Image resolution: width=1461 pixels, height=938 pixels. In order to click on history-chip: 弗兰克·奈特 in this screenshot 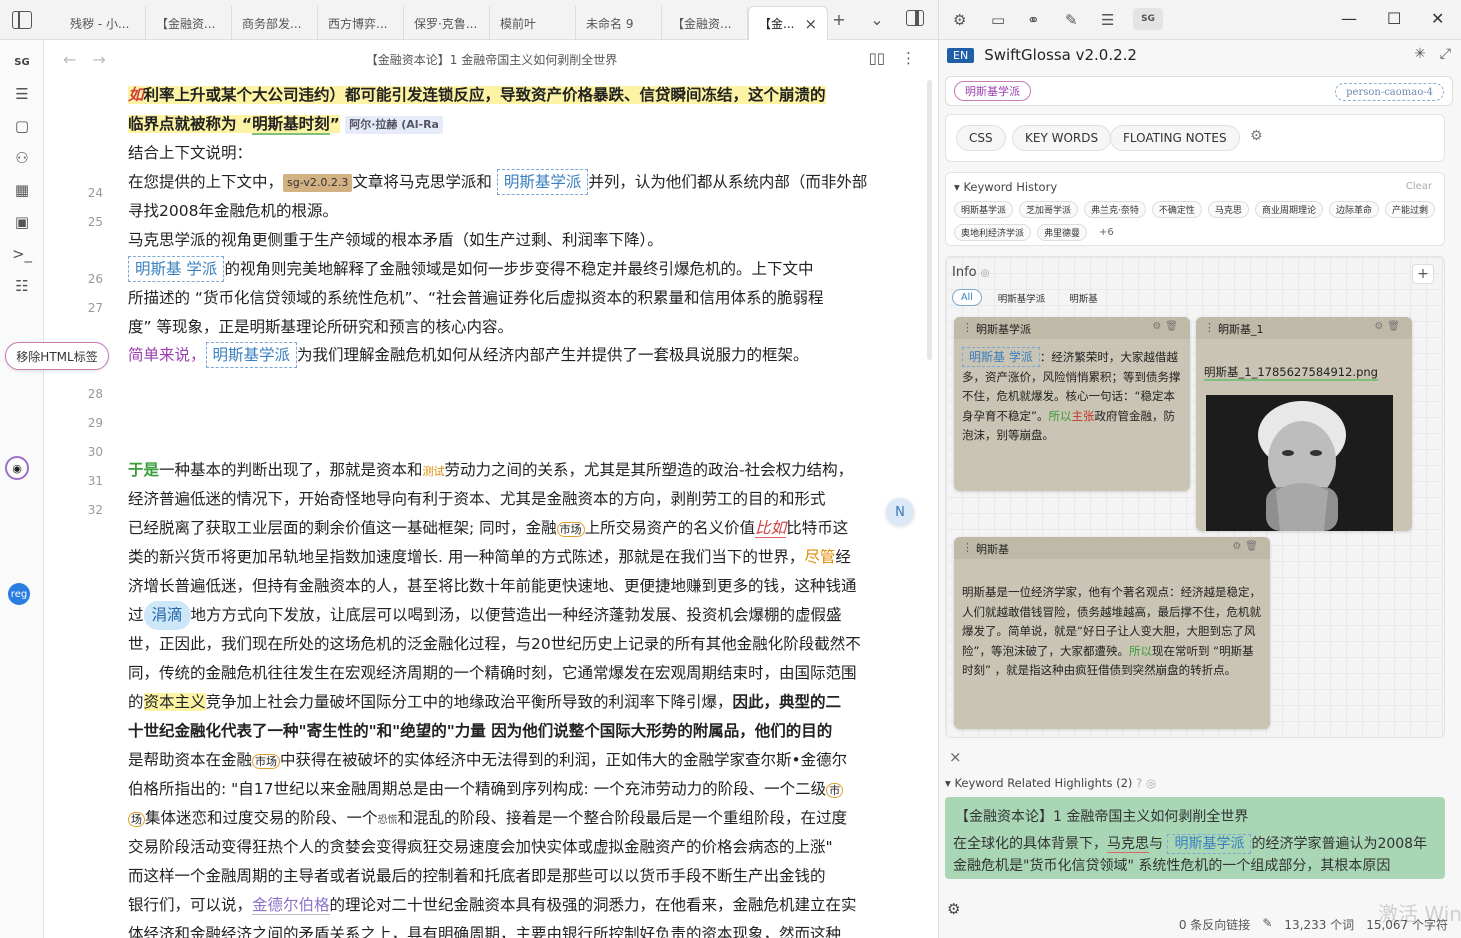, I will do `click(1115, 209)`.